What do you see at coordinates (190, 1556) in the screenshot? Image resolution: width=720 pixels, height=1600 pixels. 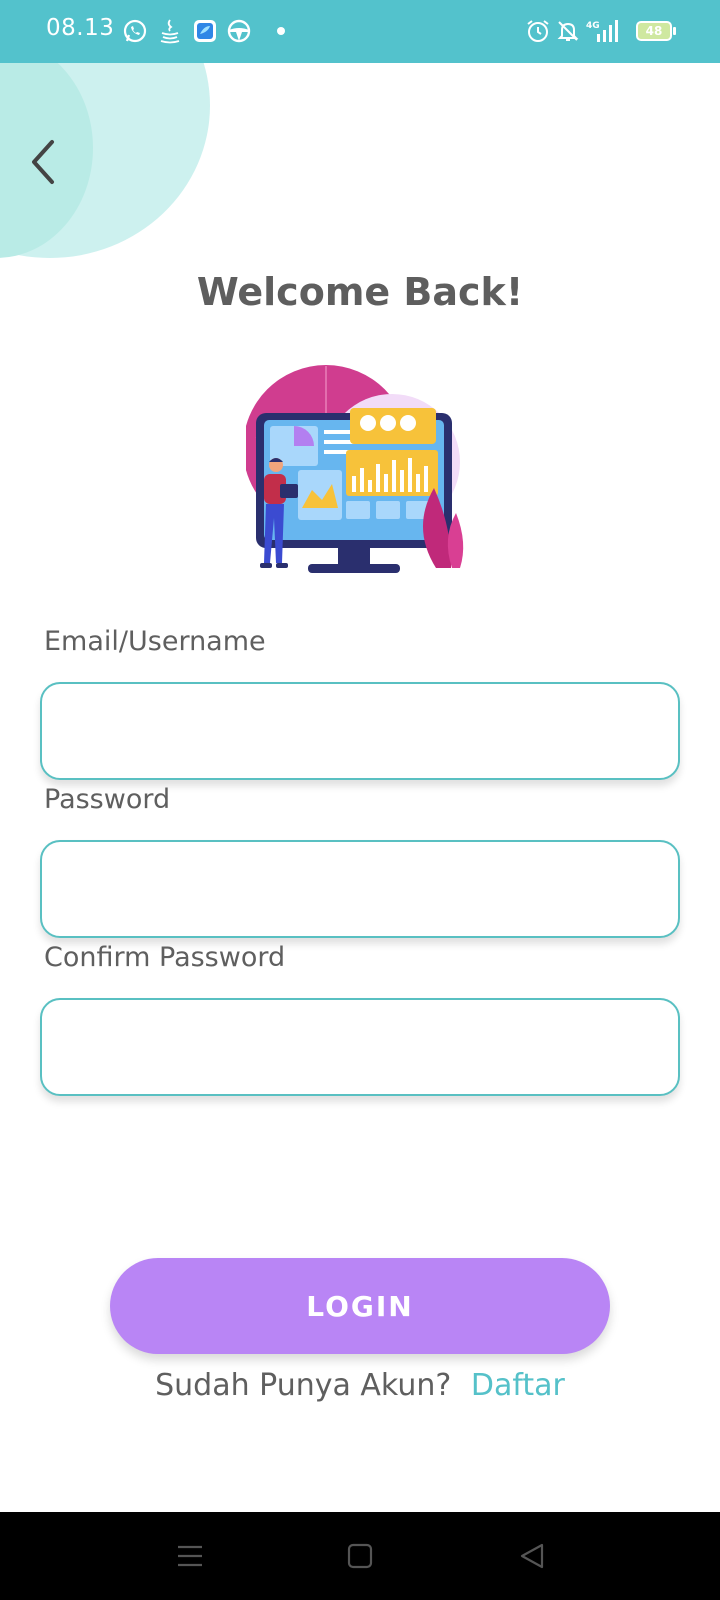 I see `menu-icon` at bounding box center [190, 1556].